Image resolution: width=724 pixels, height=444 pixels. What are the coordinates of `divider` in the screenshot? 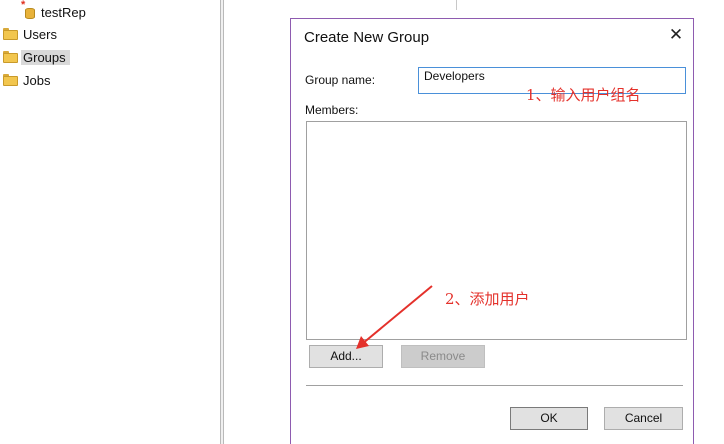 It's located at (456, 5).